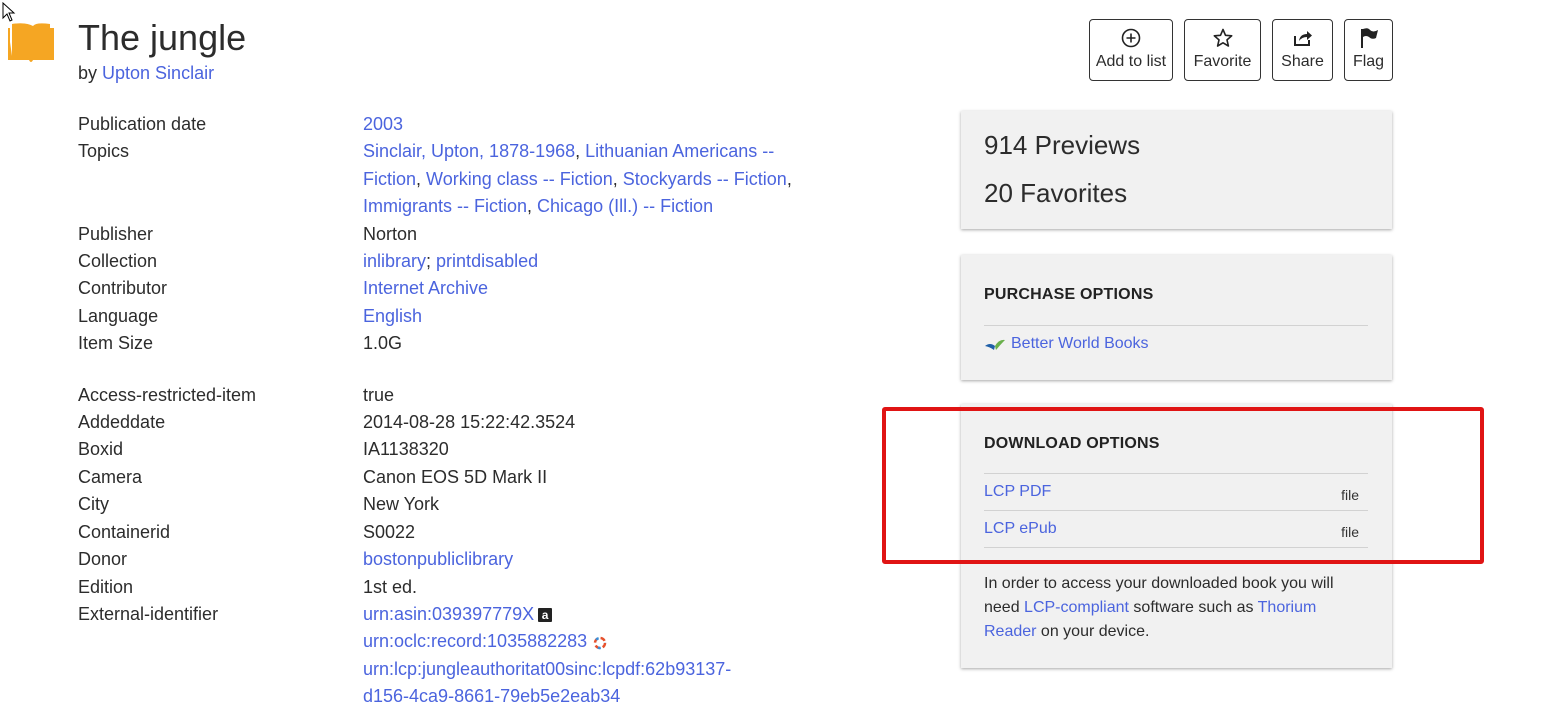 The height and width of the screenshot is (711, 1541). What do you see at coordinates (383, 124) in the screenshot?
I see `publication-date-link: 2003` at bounding box center [383, 124].